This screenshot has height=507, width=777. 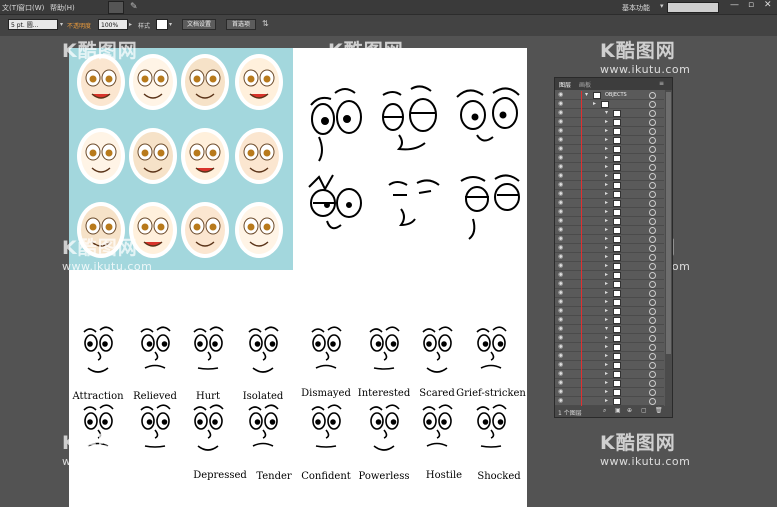 What do you see at coordinates (668, 249) in the screenshot?
I see `layers-scrollbar` at bounding box center [668, 249].